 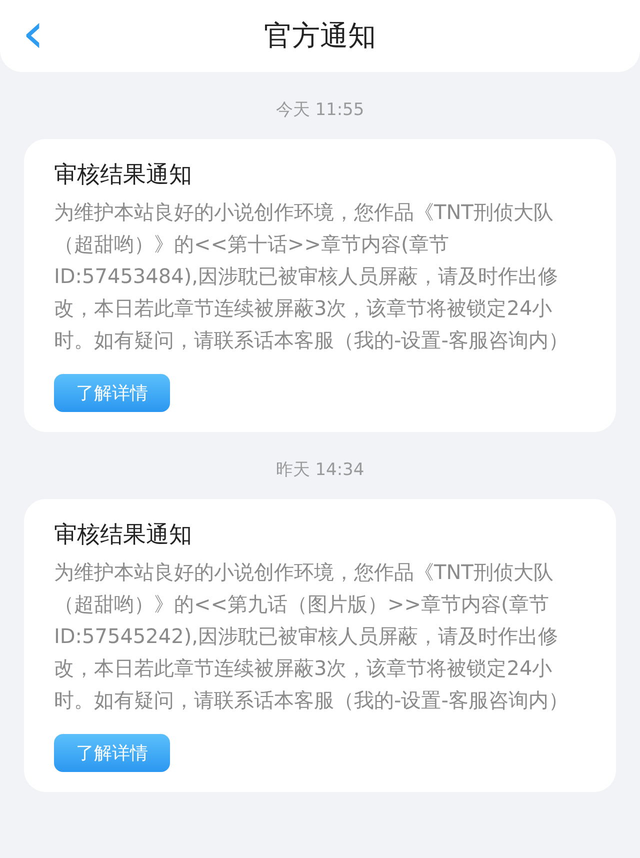 I want to click on back-button: ‹, so click(x=33, y=34).